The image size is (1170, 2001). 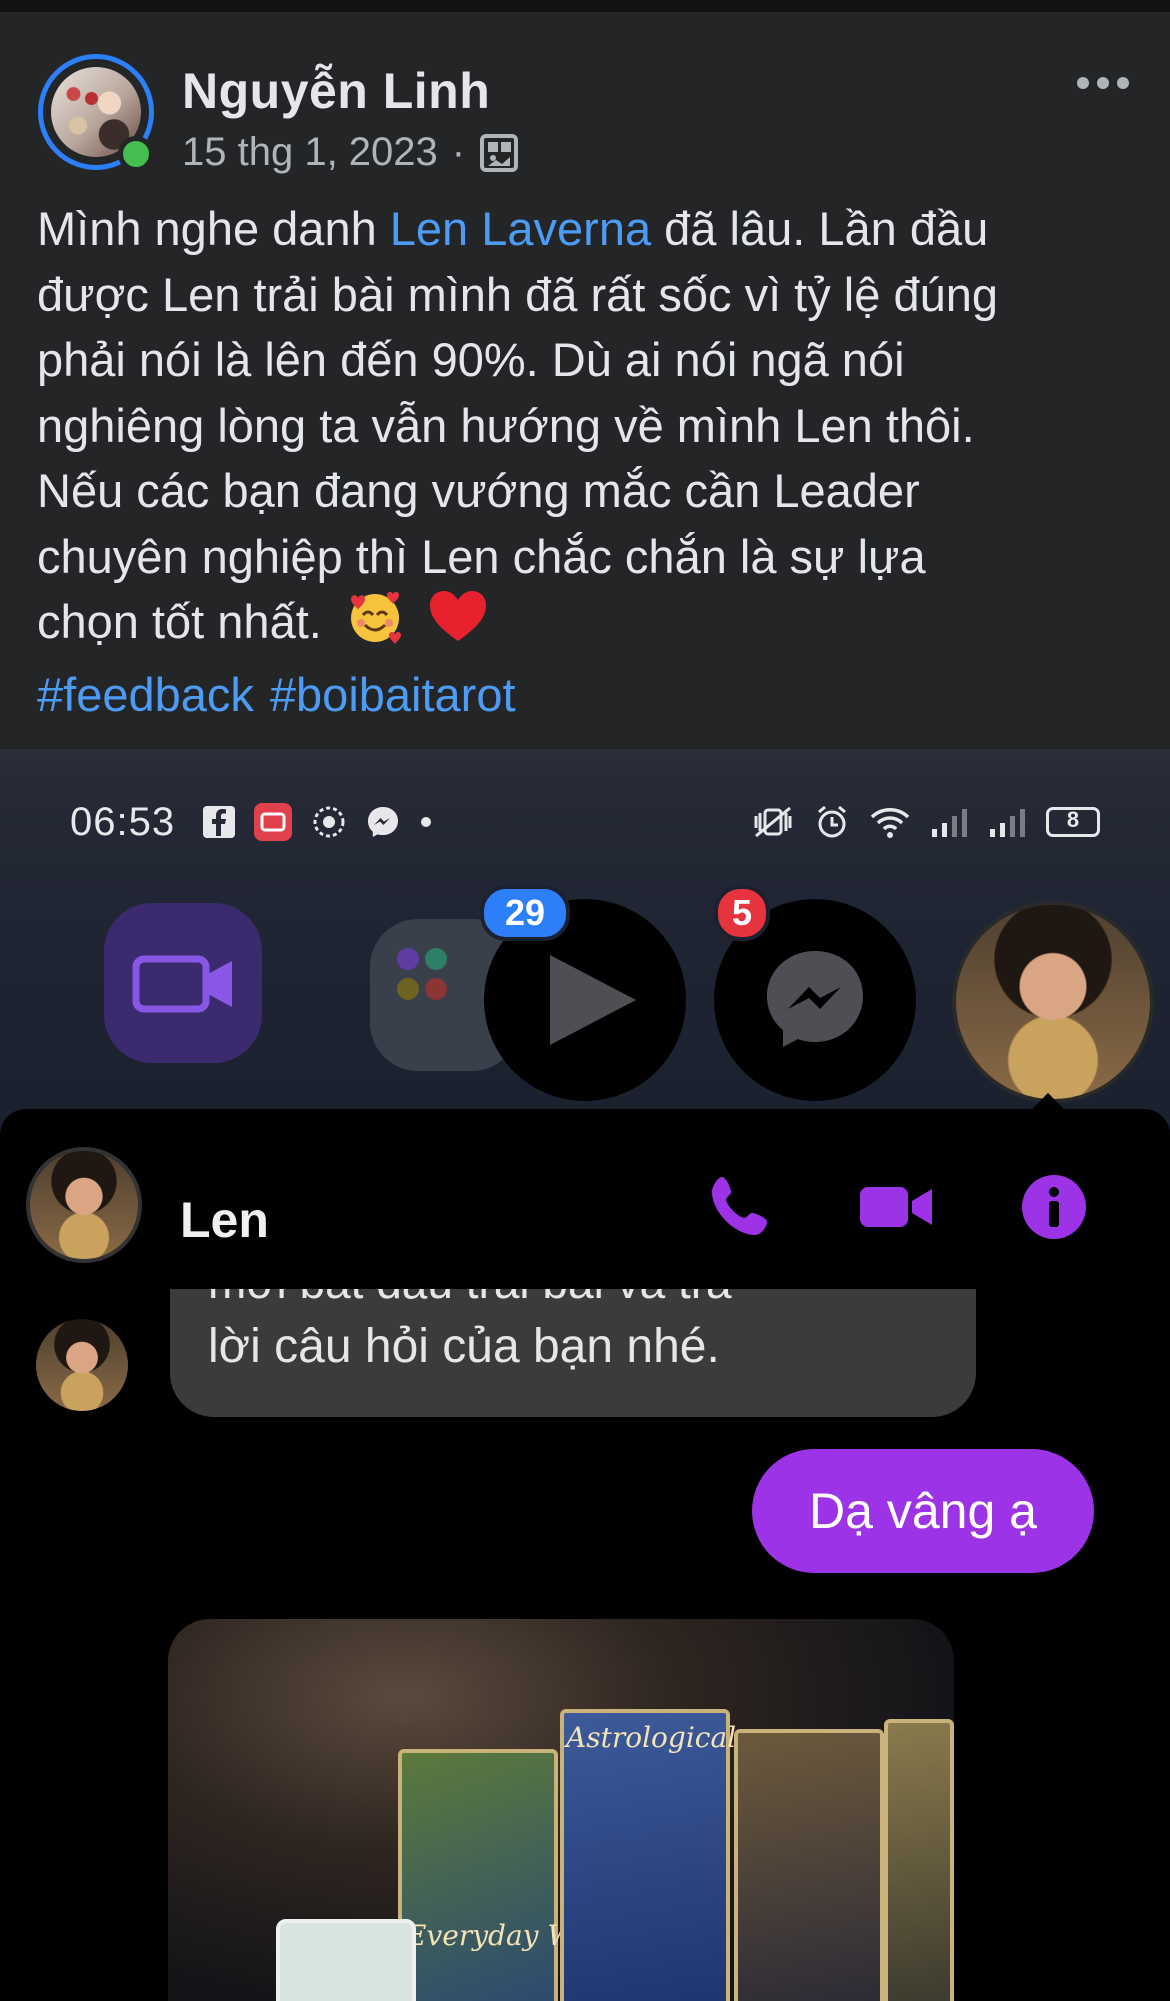 I want to click on hashtag-link: #boibaitarot, so click(x=393, y=694).